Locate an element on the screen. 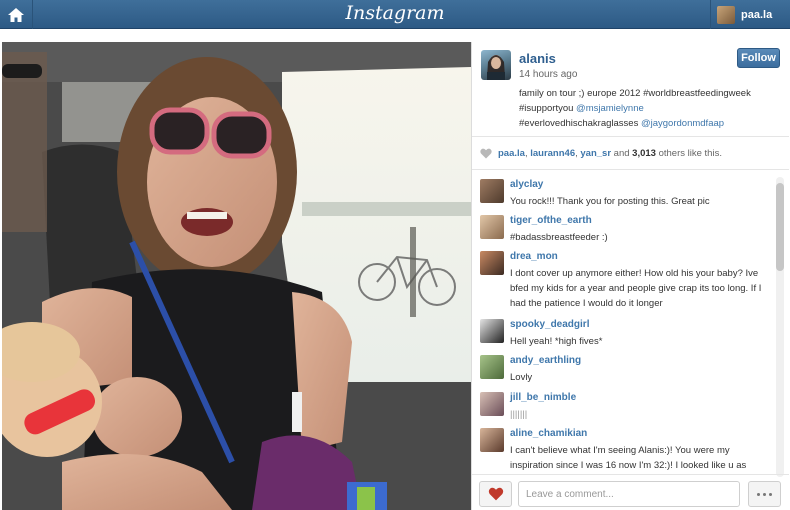 The height and width of the screenshot is (510, 790). liker-yan-sr: yan_sr is located at coordinates (595, 153).